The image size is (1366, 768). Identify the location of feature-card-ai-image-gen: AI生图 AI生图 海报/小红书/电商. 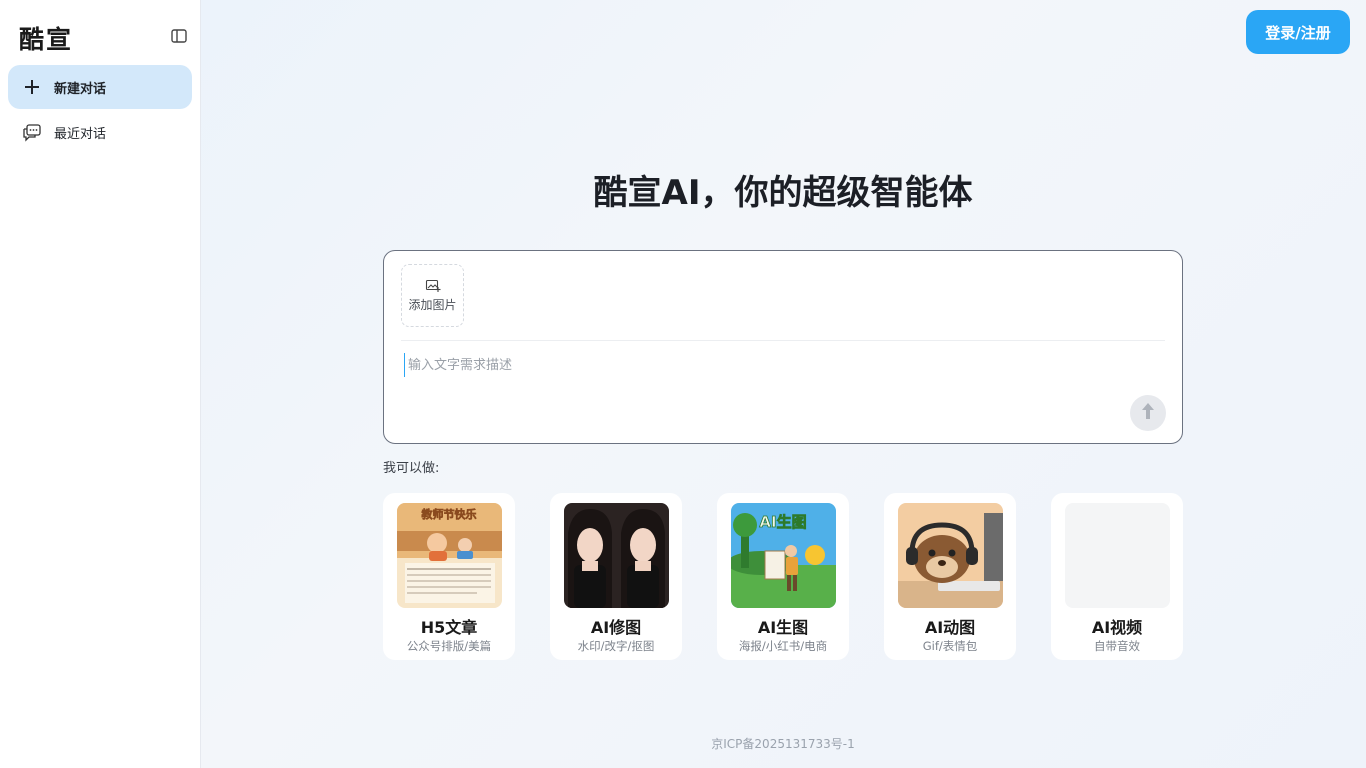
(783, 576).